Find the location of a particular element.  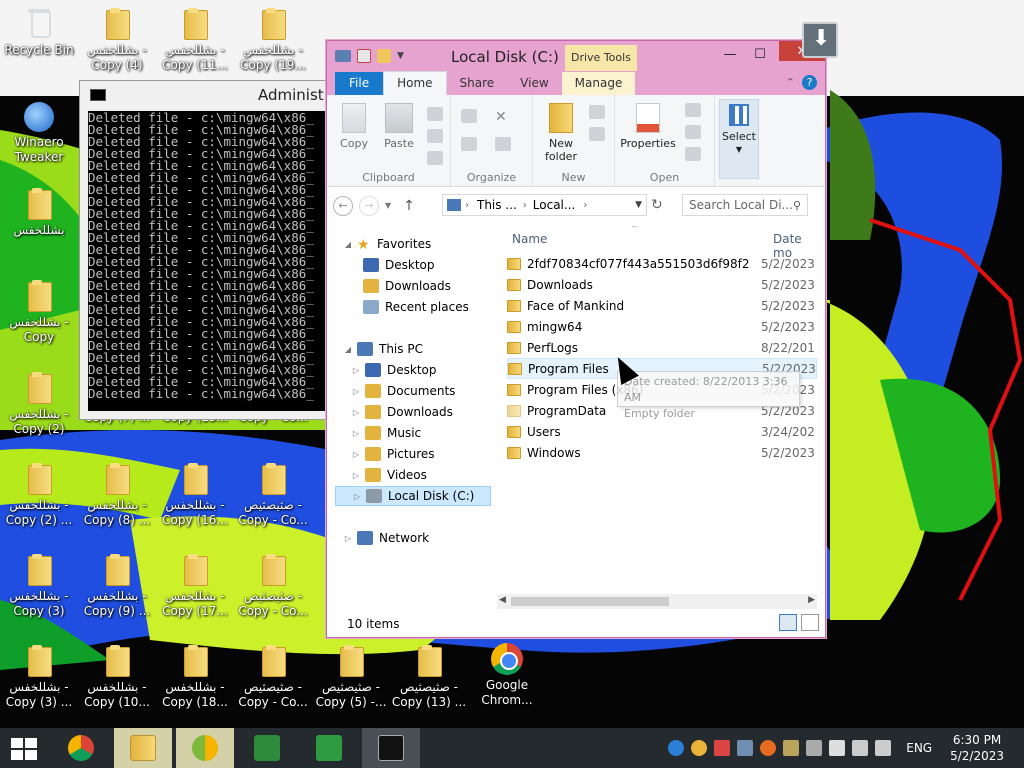

cmd-titlebar: Administra is located at coordinates (210, 95).